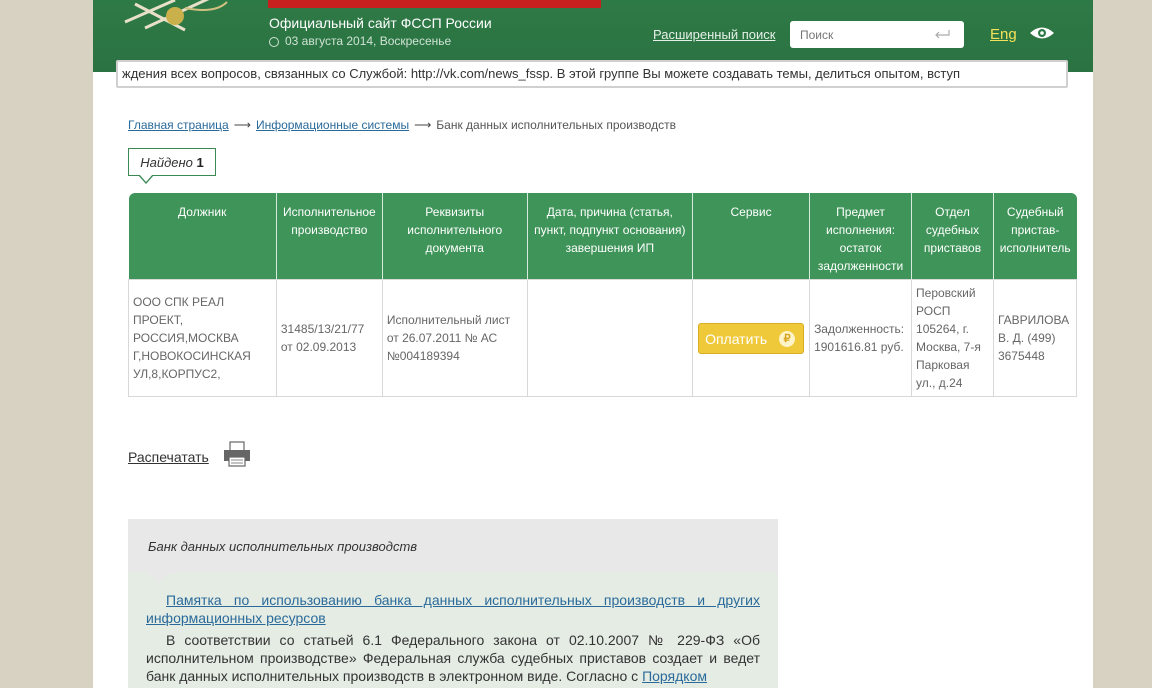 The width and height of the screenshot is (1152, 688). Describe the element at coordinates (751, 236) in the screenshot. I see `col-service: Сервис` at that location.